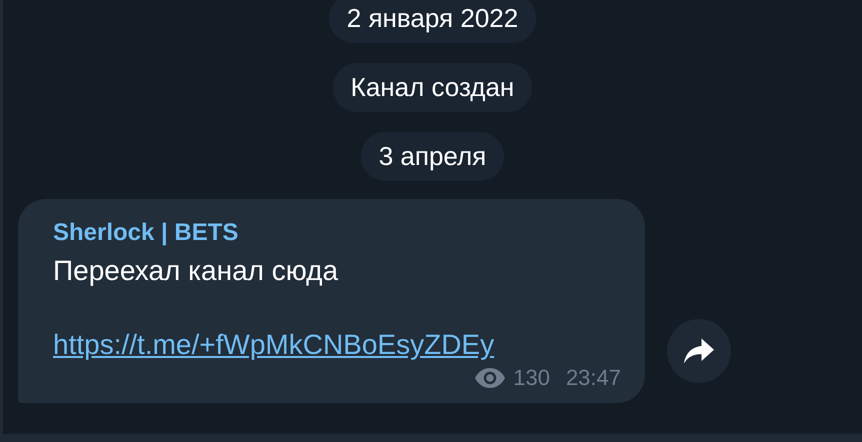  What do you see at coordinates (196, 271) in the screenshot?
I see `message-text: Переехал канал сюда` at bounding box center [196, 271].